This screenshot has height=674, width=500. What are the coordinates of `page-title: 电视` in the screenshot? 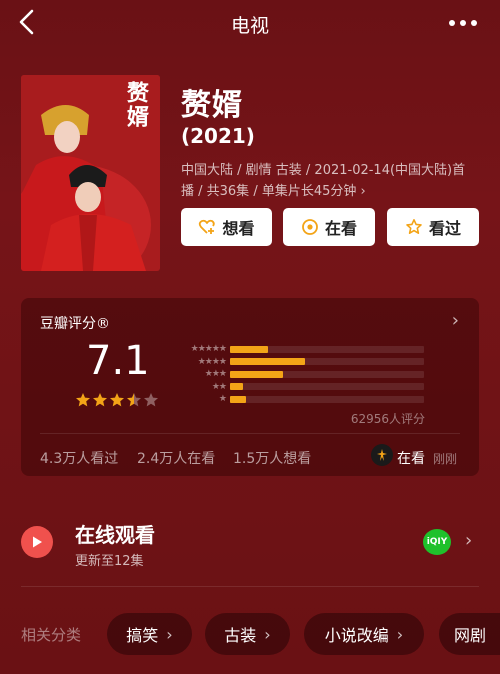 It's located at (249, 26).